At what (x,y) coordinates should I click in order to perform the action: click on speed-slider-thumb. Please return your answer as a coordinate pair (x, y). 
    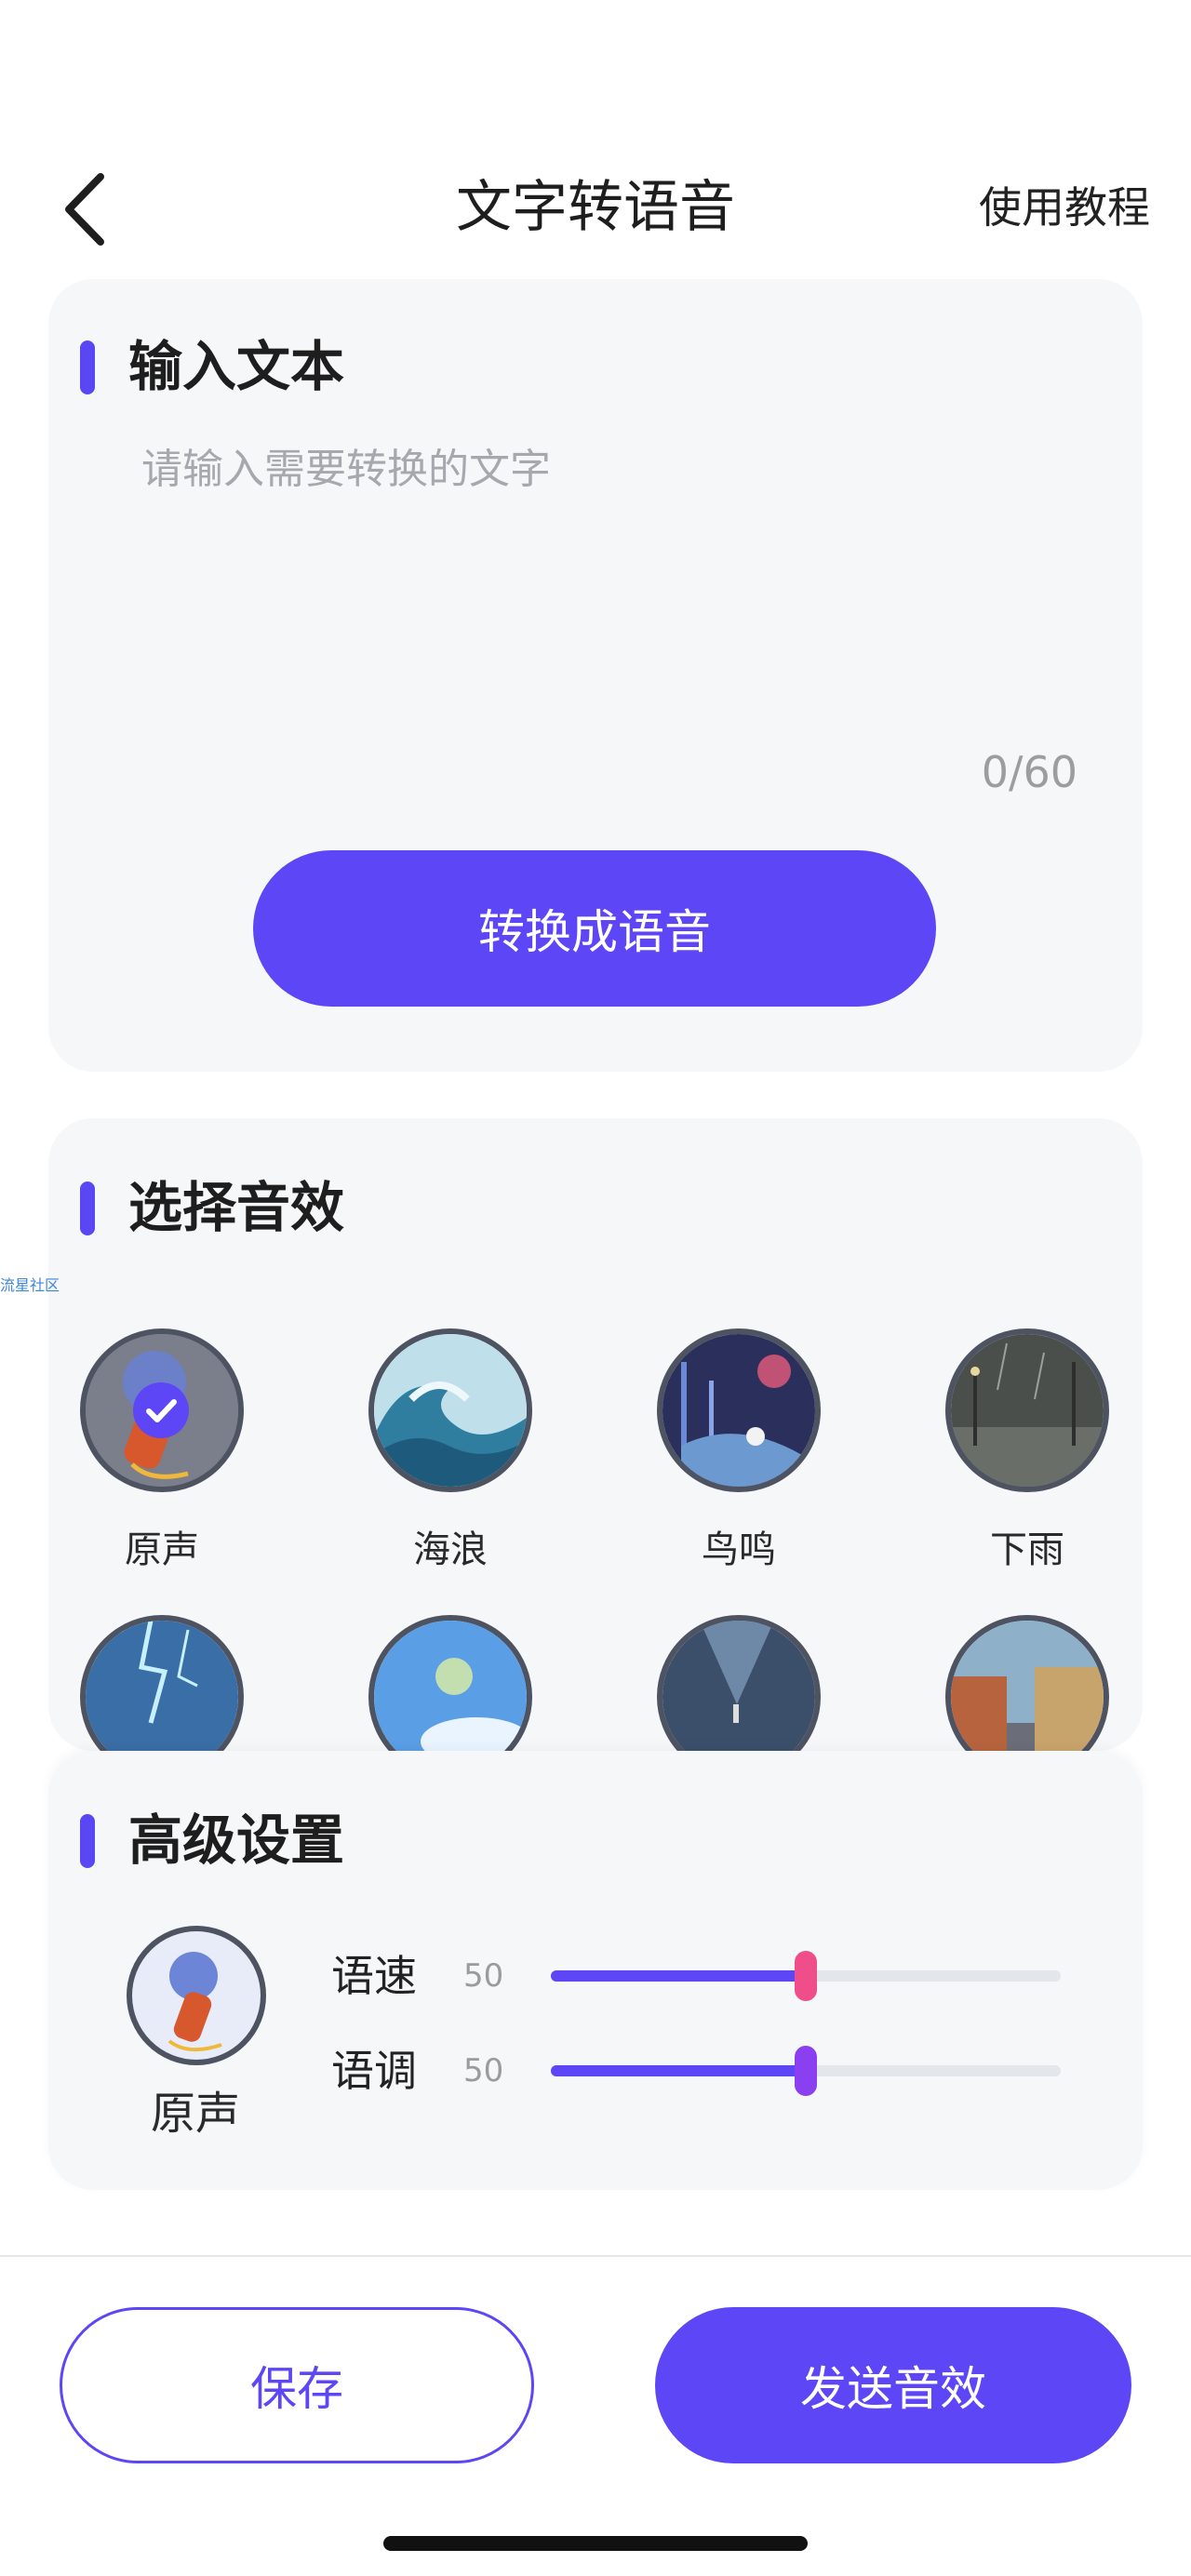
    Looking at the image, I should click on (806, 1976).